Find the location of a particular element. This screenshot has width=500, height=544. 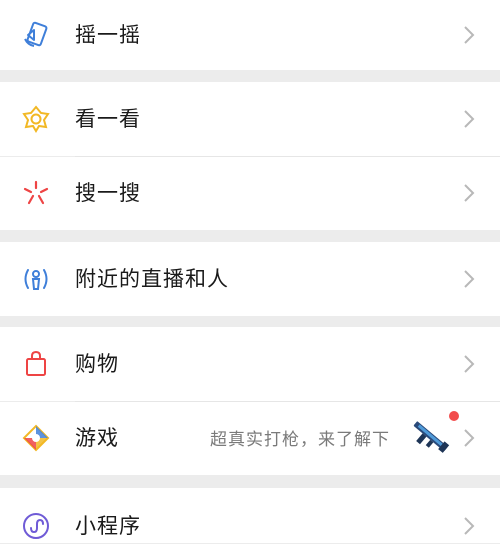

shopping-bag-icon is located at coordinates (36, 364).